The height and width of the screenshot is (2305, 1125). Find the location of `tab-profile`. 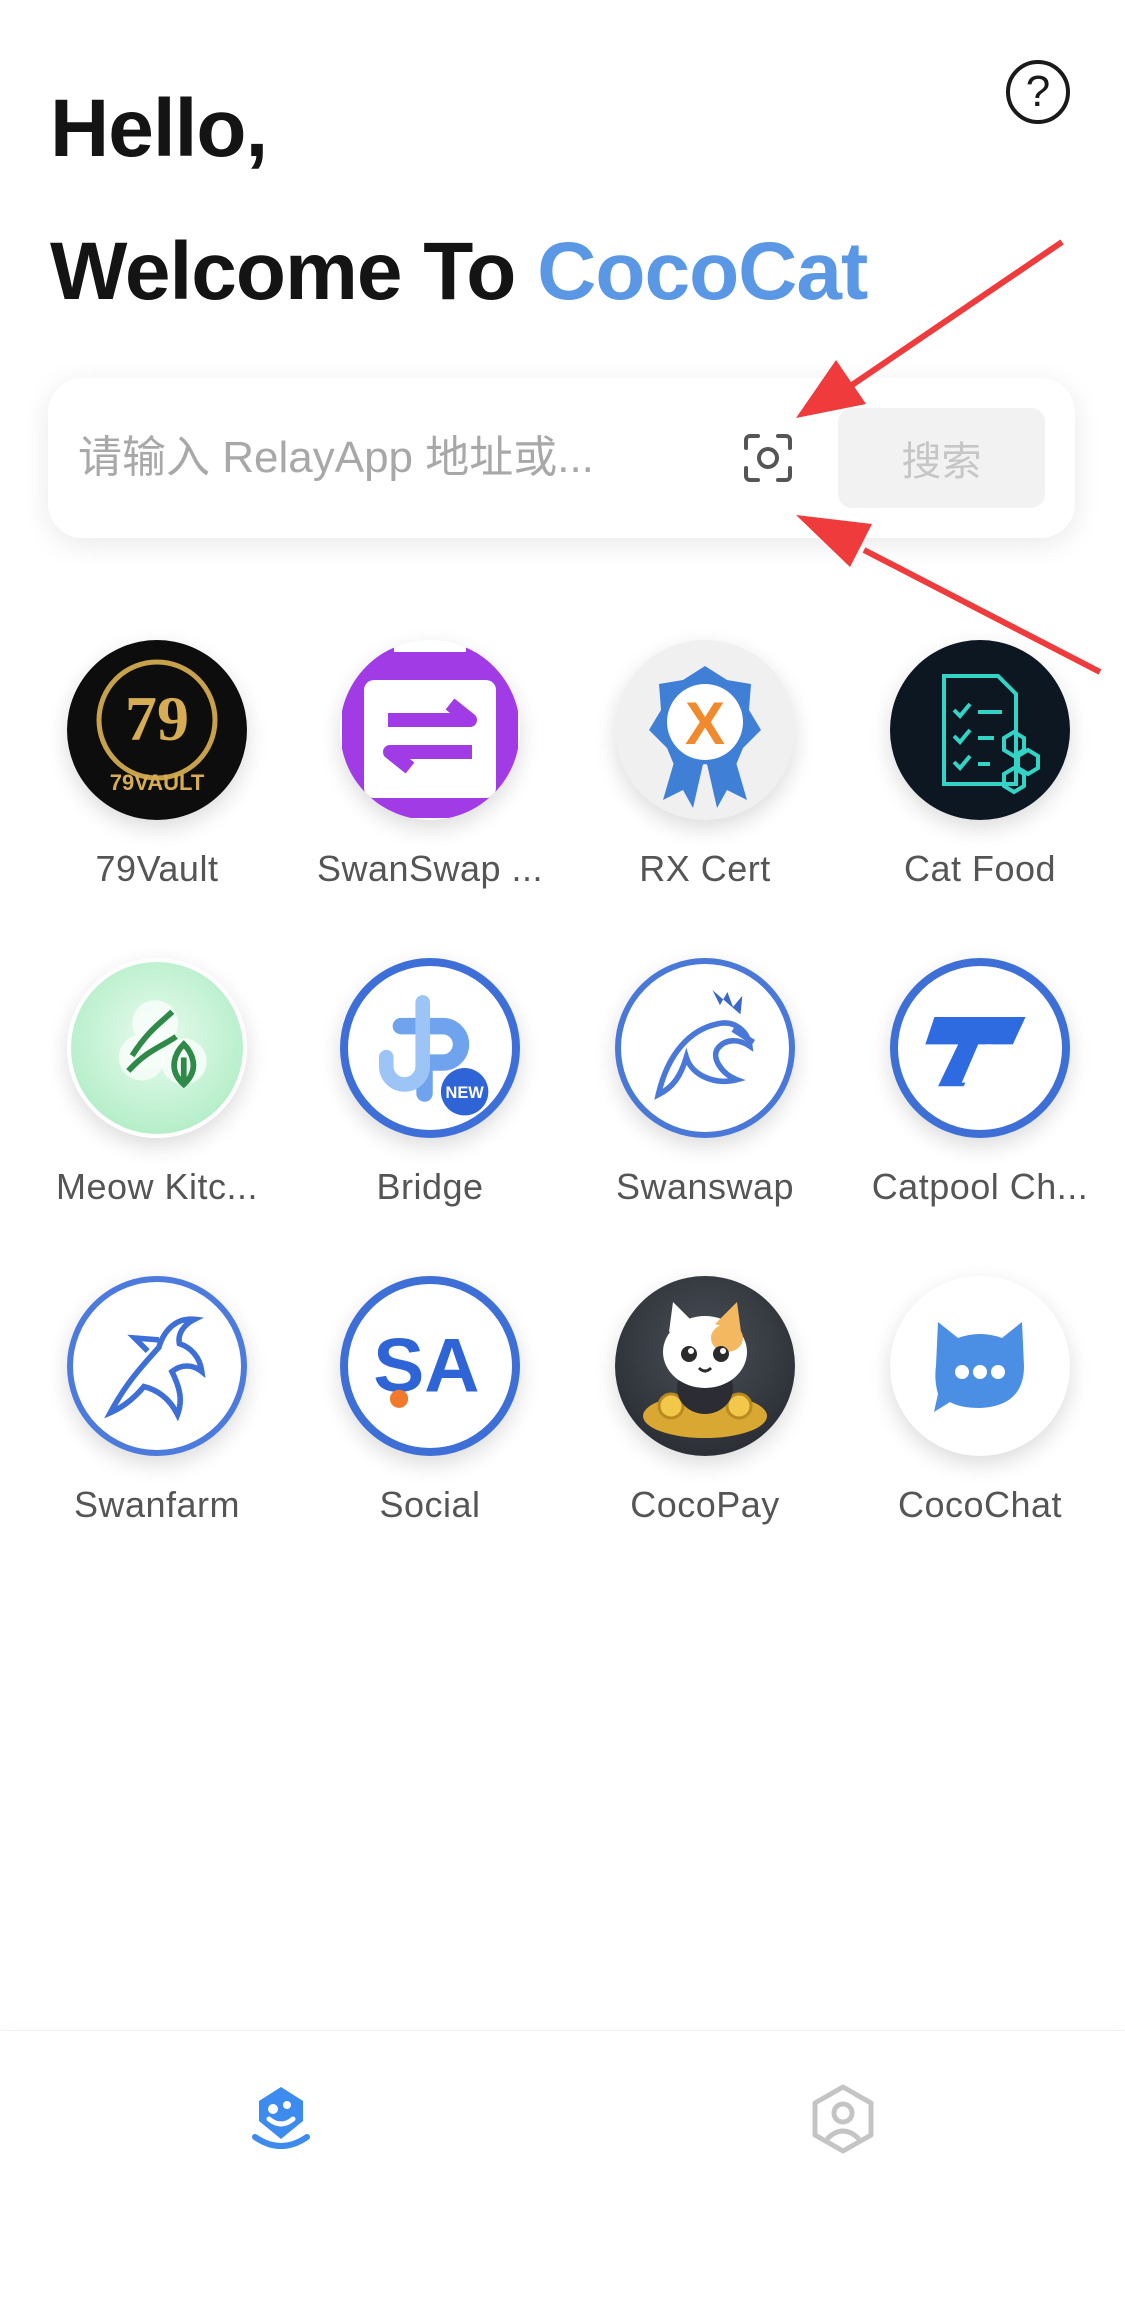

tab-profile is located at coordinates (843, 2119).